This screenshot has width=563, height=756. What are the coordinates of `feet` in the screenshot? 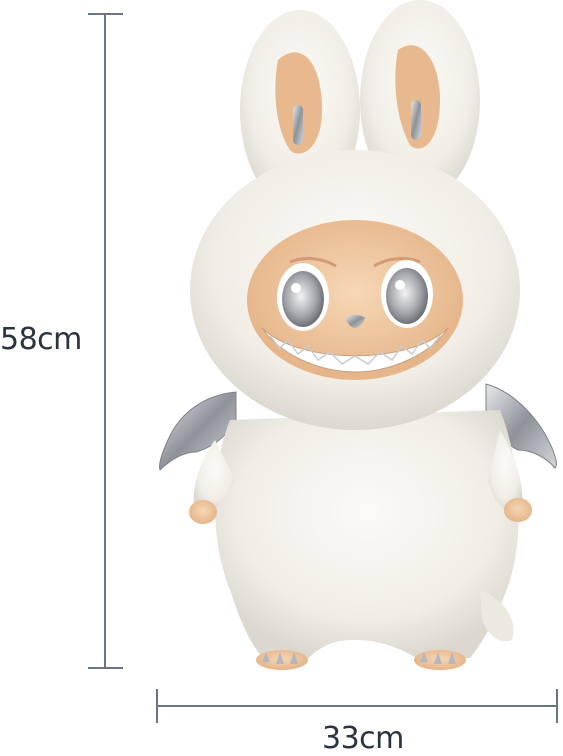 It's located at (361, 660).